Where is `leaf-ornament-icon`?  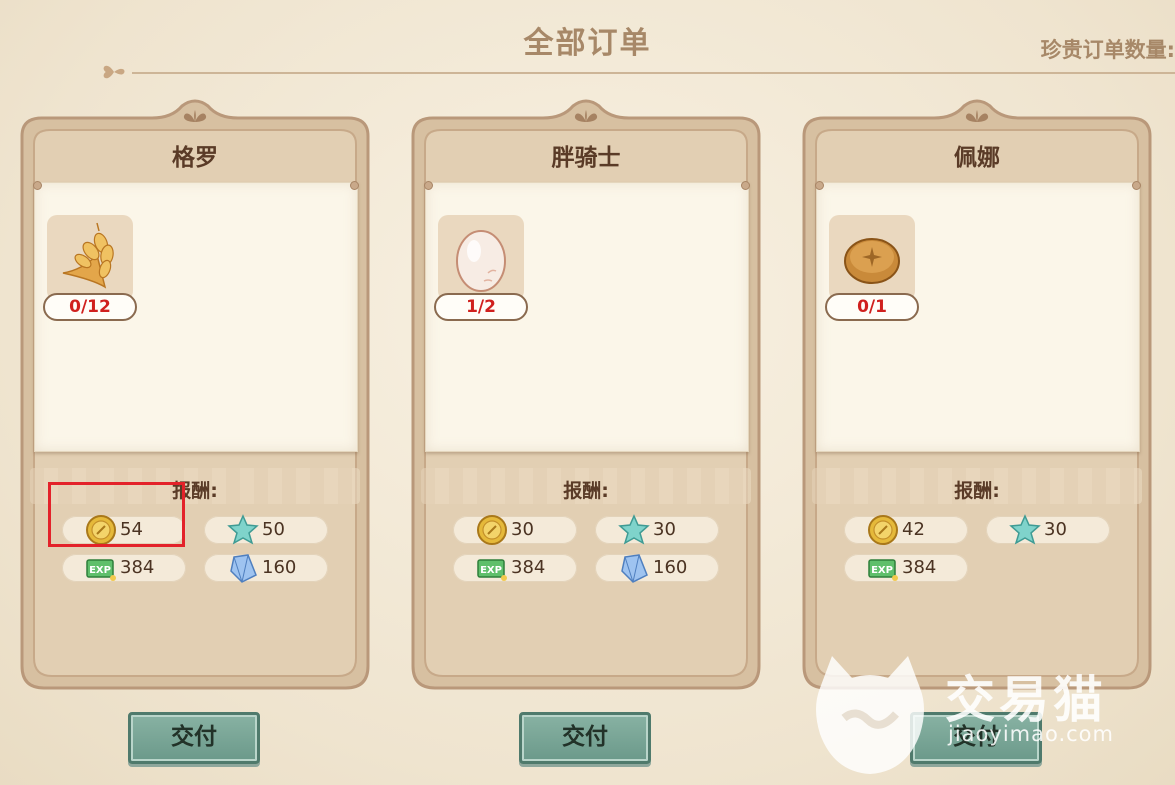 leaf-ornament-icon is located at coordinates (114, 72).